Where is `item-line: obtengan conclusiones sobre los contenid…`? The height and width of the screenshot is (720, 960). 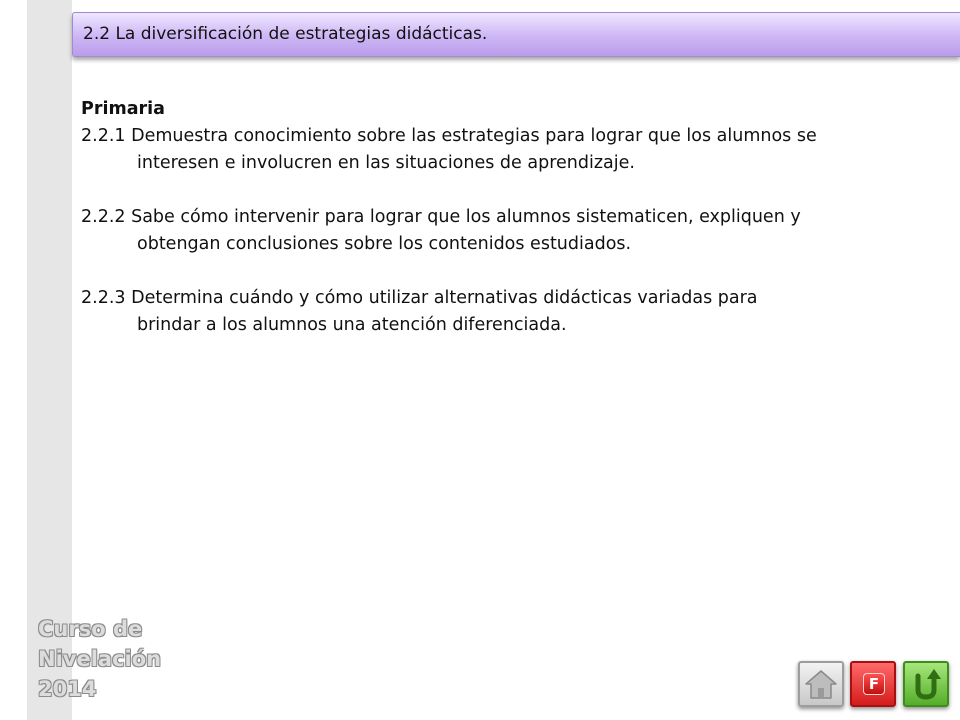 item-line: obtengan conclusiones sobre los contenid… is located at coordinates (384, 244).